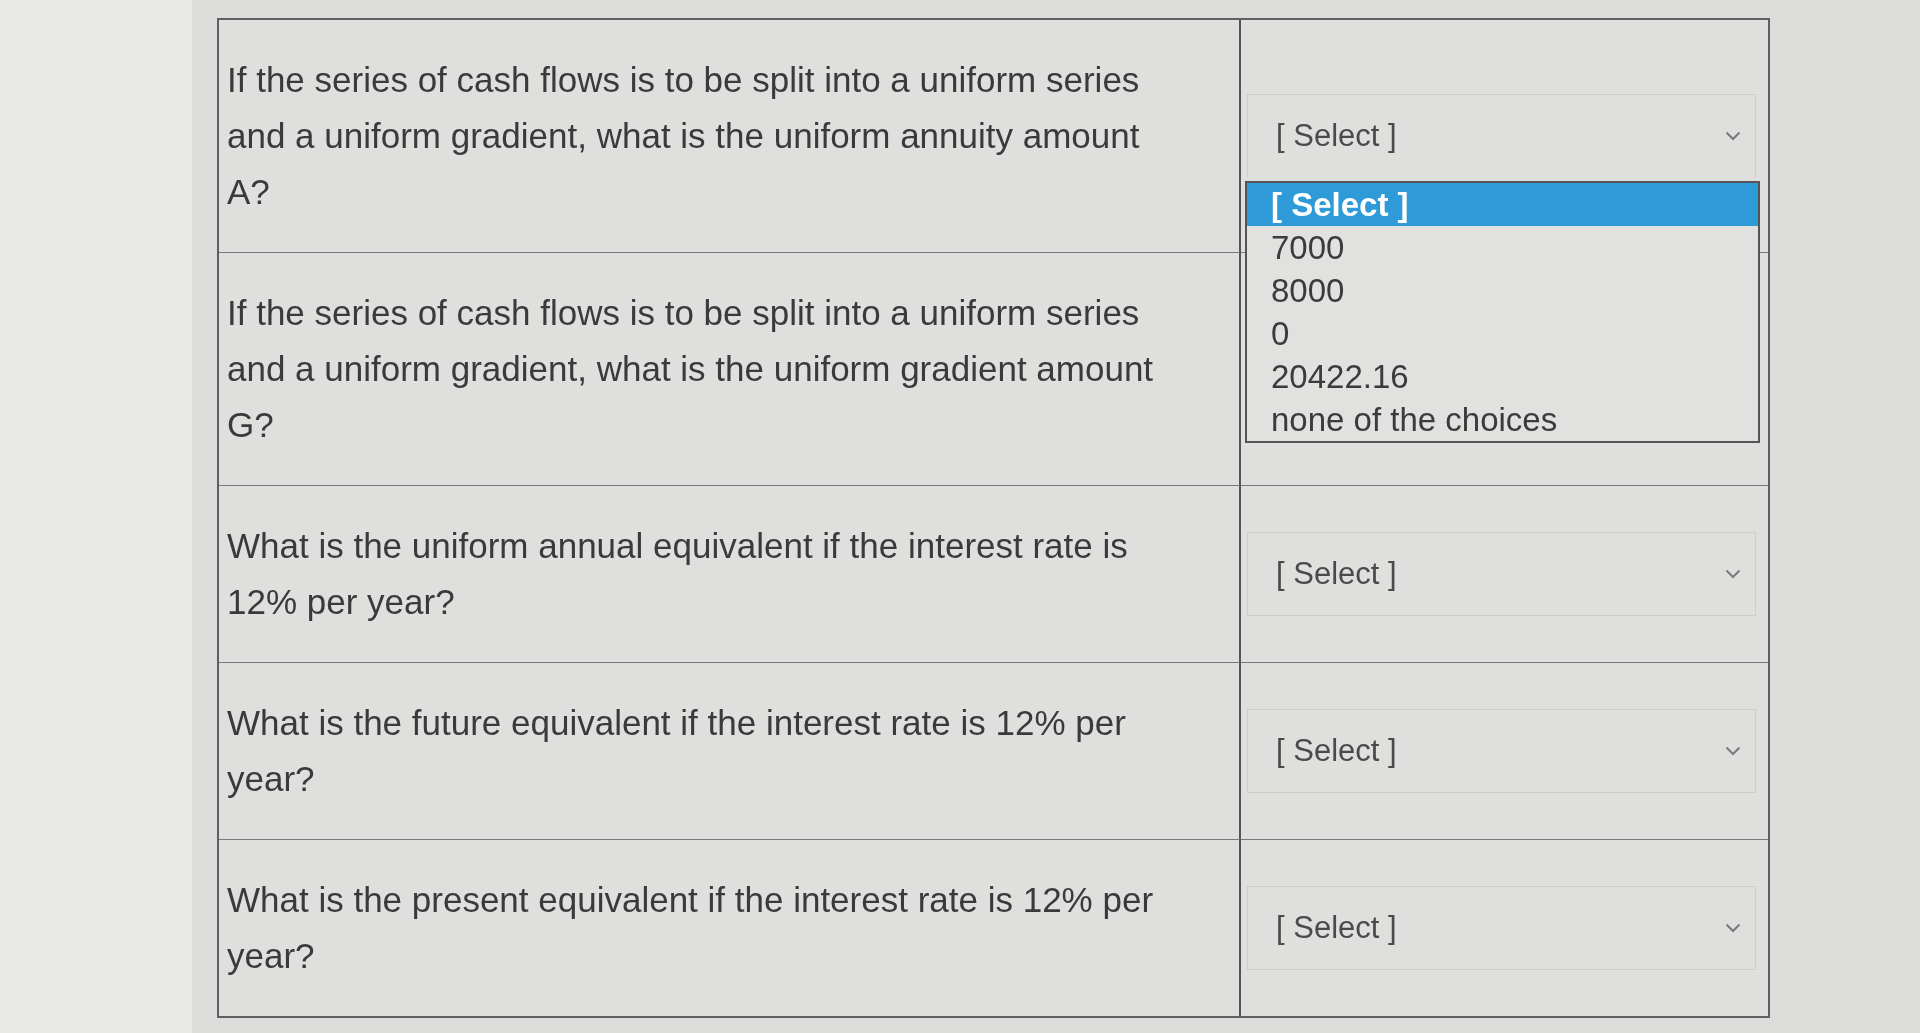 This screenshot has width=1920, height=1033. Describe the element at coordinates (1502, 290) in the screenshot. I see `dropdown-option: 8000` at that location.